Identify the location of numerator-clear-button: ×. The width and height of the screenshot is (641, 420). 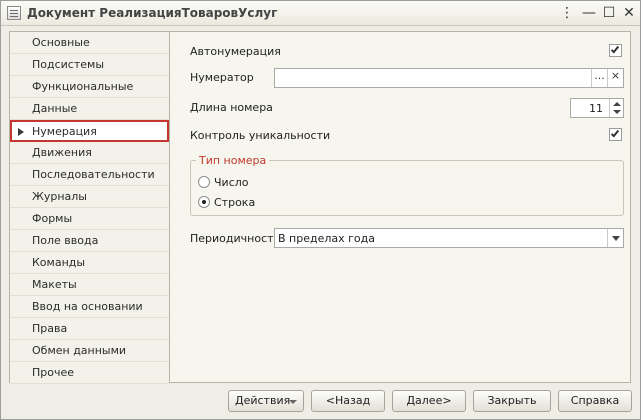
(615, 78).